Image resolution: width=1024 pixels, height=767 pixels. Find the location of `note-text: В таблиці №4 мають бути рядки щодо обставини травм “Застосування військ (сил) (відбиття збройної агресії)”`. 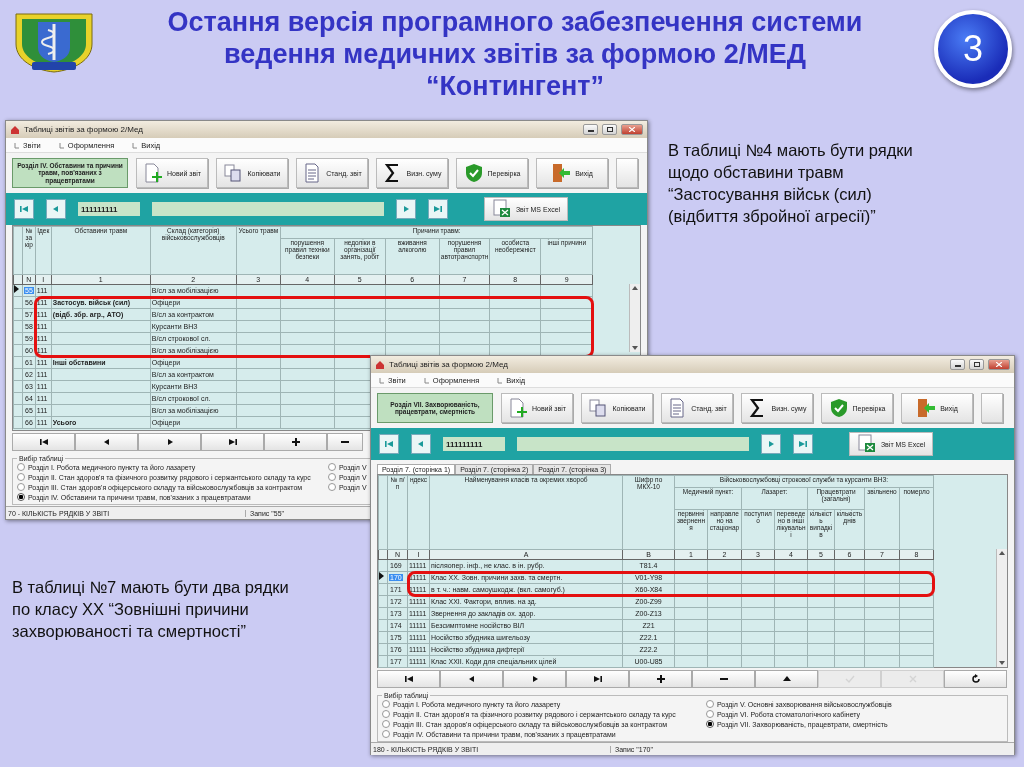

note-text: В таблиці №4 мають бути рядки щодо обставини травм “Застосування військ (сил) (відбиття збройної агресії)” is located at coordinates (790, 183).